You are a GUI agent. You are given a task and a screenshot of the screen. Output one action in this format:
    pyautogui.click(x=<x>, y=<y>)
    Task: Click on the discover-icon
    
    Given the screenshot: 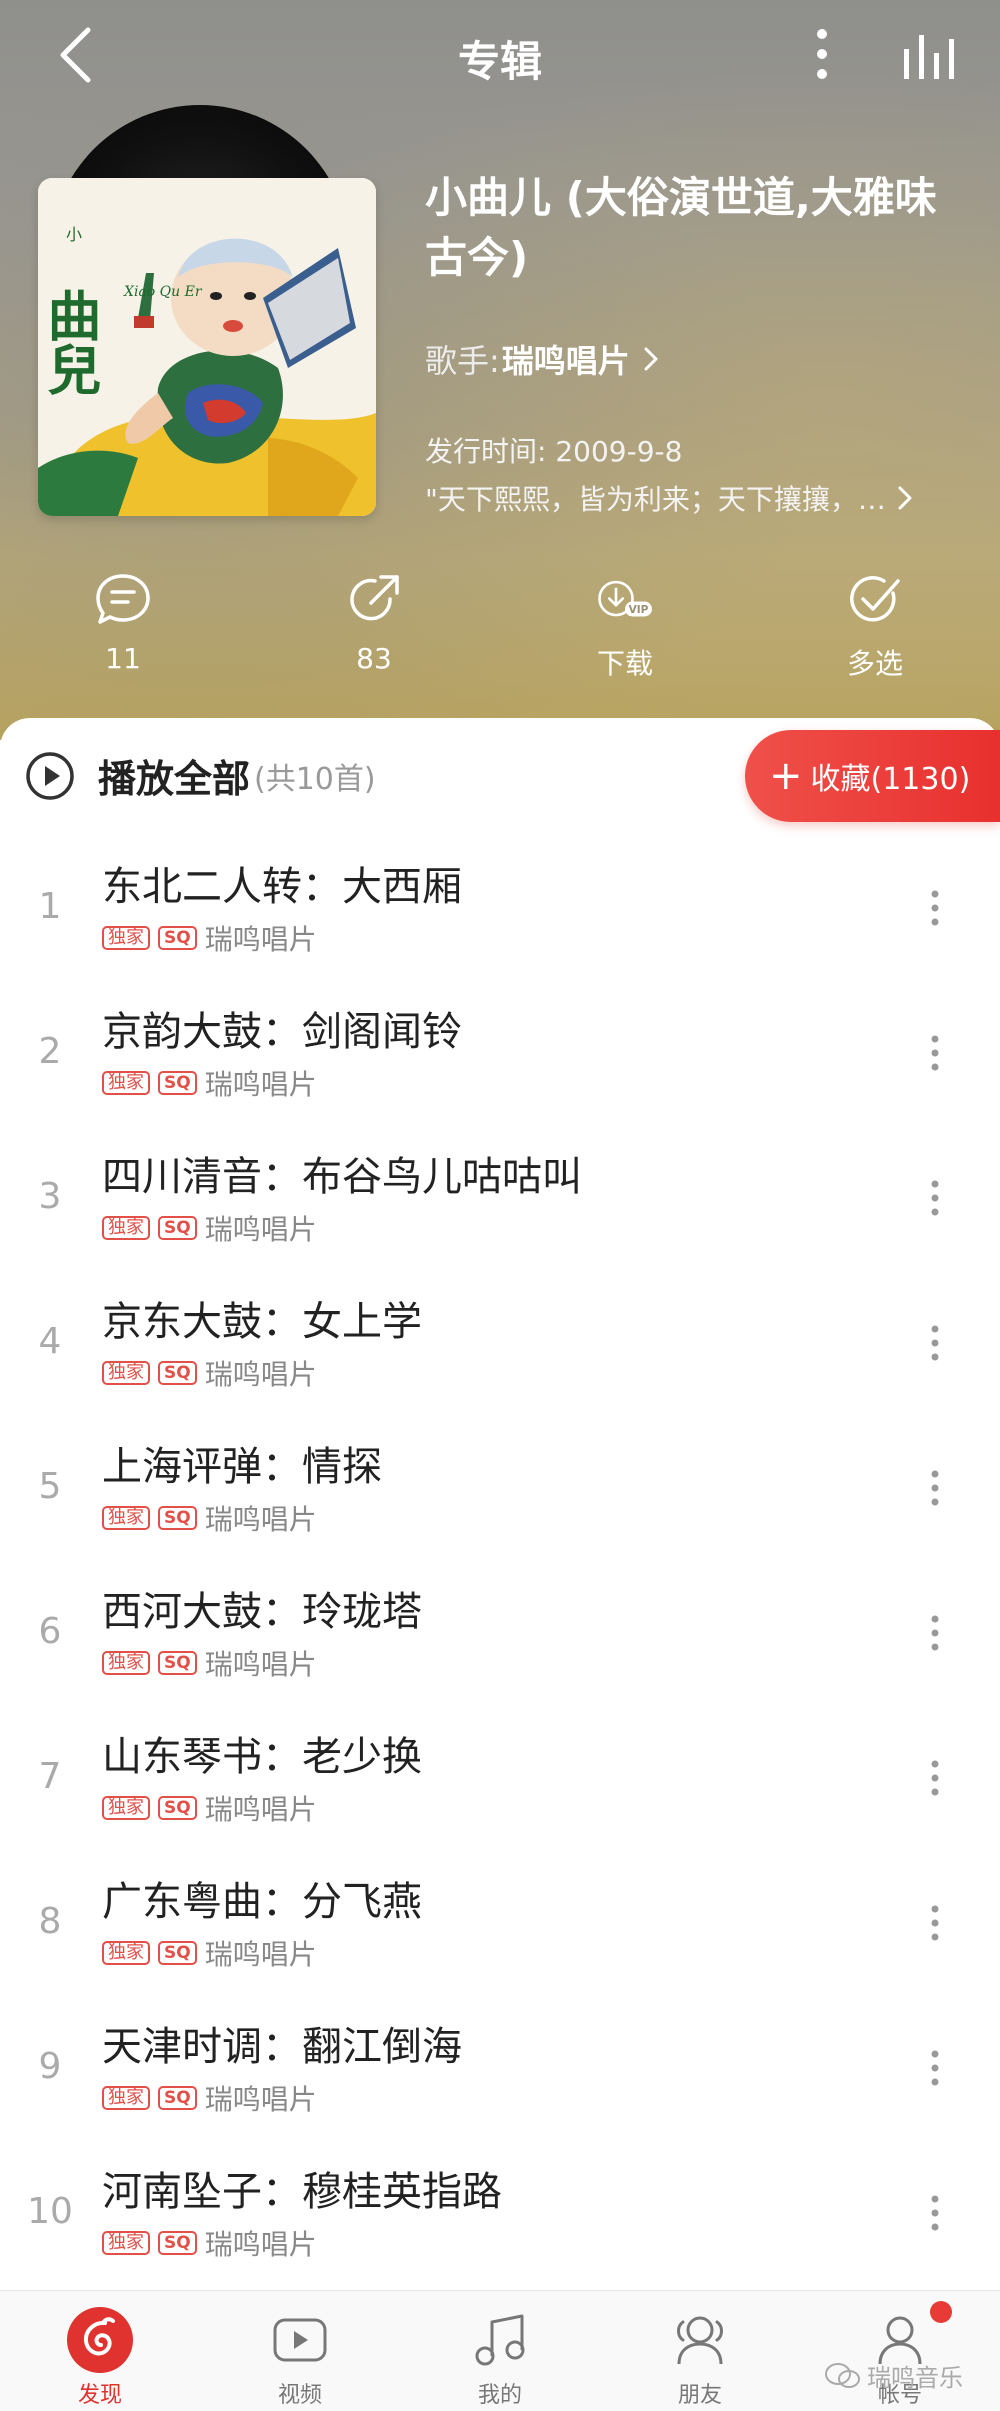 What is the action you would take?
    pyautogui.click(x=100, y=2340)
    